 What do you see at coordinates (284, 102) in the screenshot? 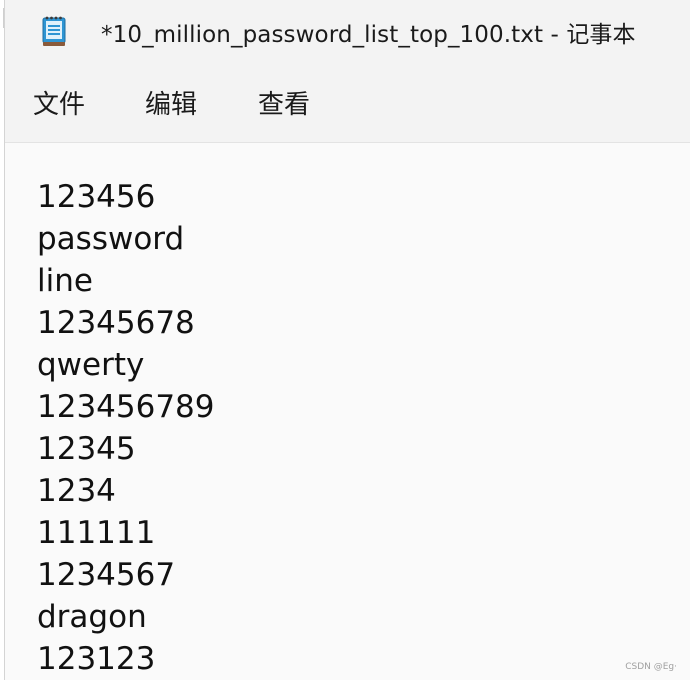
I see `menu-view: 查看` at bounding box center [284, 102].